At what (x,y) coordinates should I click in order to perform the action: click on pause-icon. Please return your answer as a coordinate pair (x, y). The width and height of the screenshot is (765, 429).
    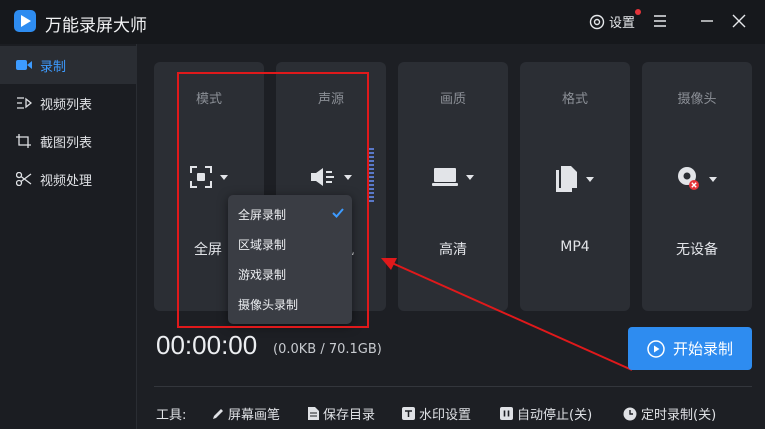
    Looking at the image, I should click on (506, 413).